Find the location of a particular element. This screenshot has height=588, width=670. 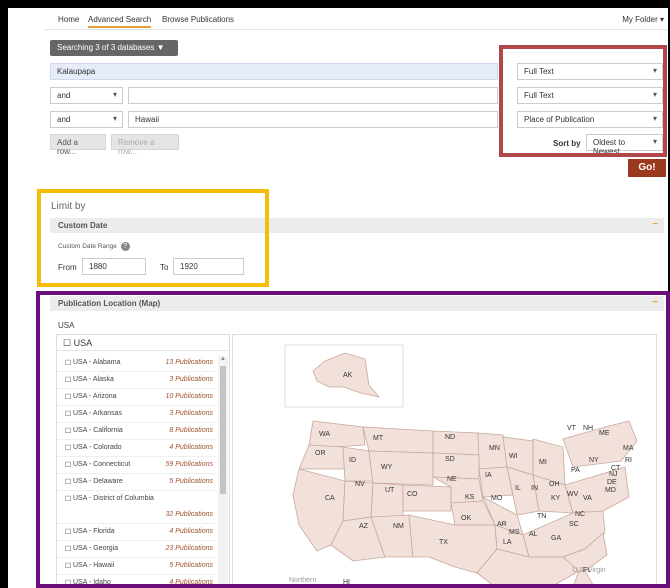

my-folder-menu: My Folder ▾ is located at coordinates (643, 19).